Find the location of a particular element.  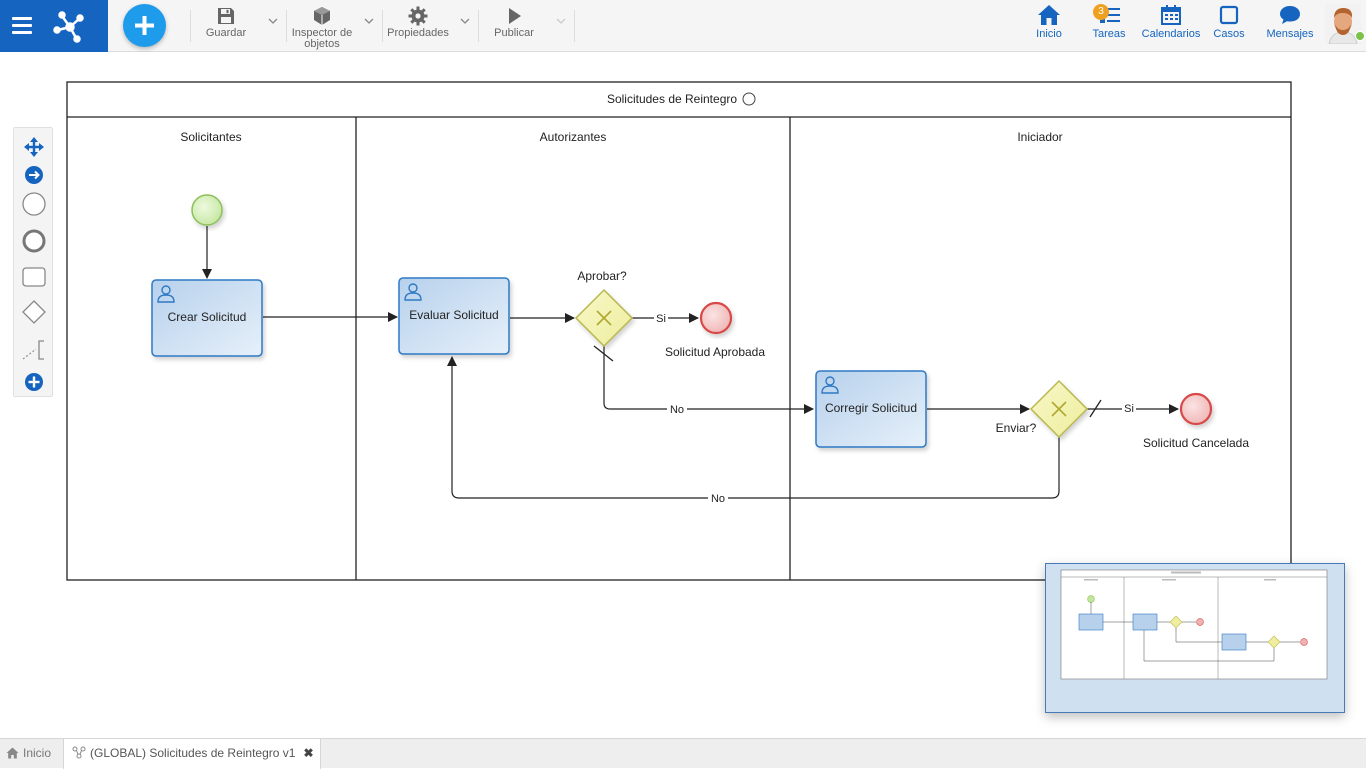

start-event-tool-icon is located at coordinates (34, 203).